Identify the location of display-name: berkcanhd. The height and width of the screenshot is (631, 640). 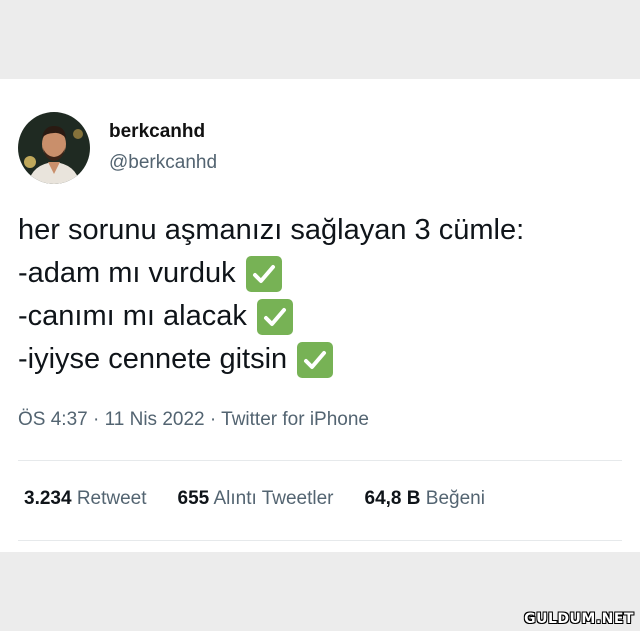
(157, 132).